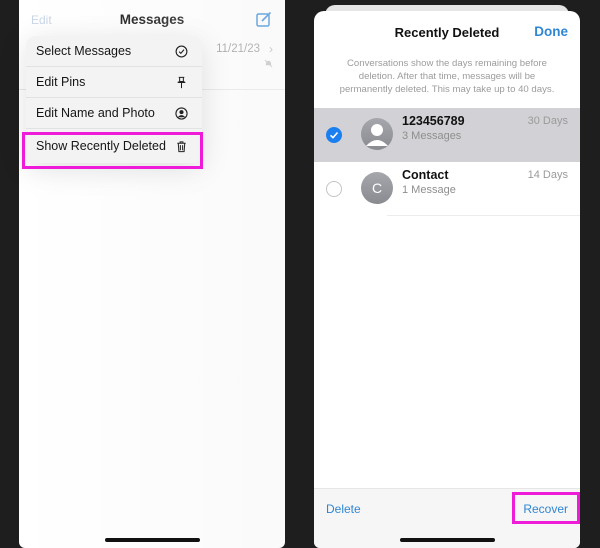  What do you see at coordinates (114, 82) in the screenshot?
I see `menu-item-edit-pins: Edit Pins` at bounding box center [114, 82].